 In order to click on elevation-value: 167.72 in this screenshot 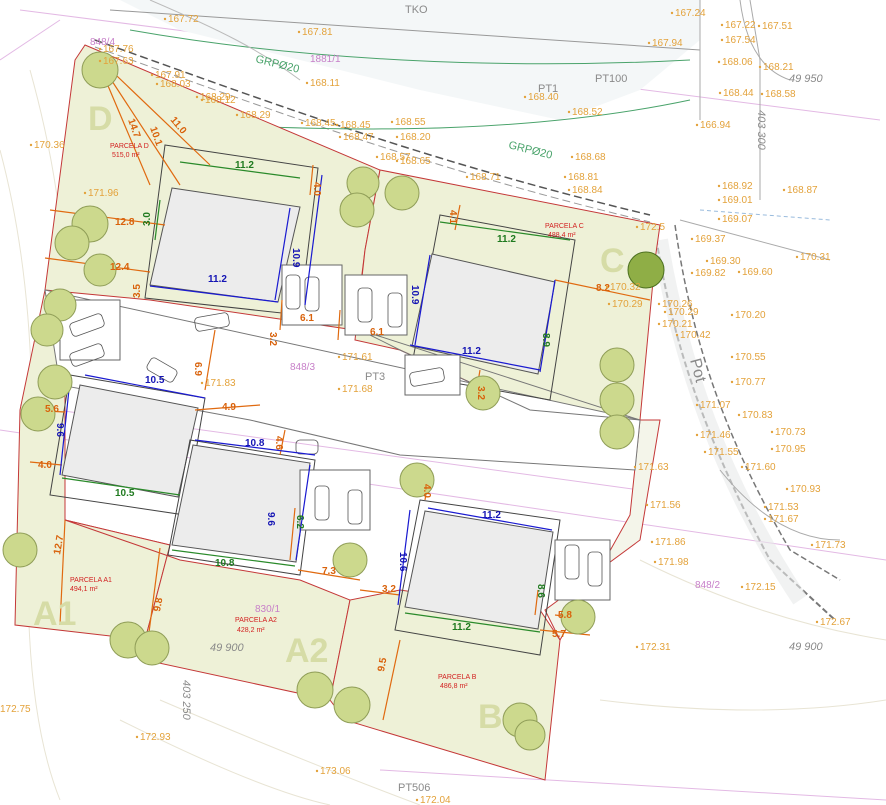, I will do `click(183, 19)`.